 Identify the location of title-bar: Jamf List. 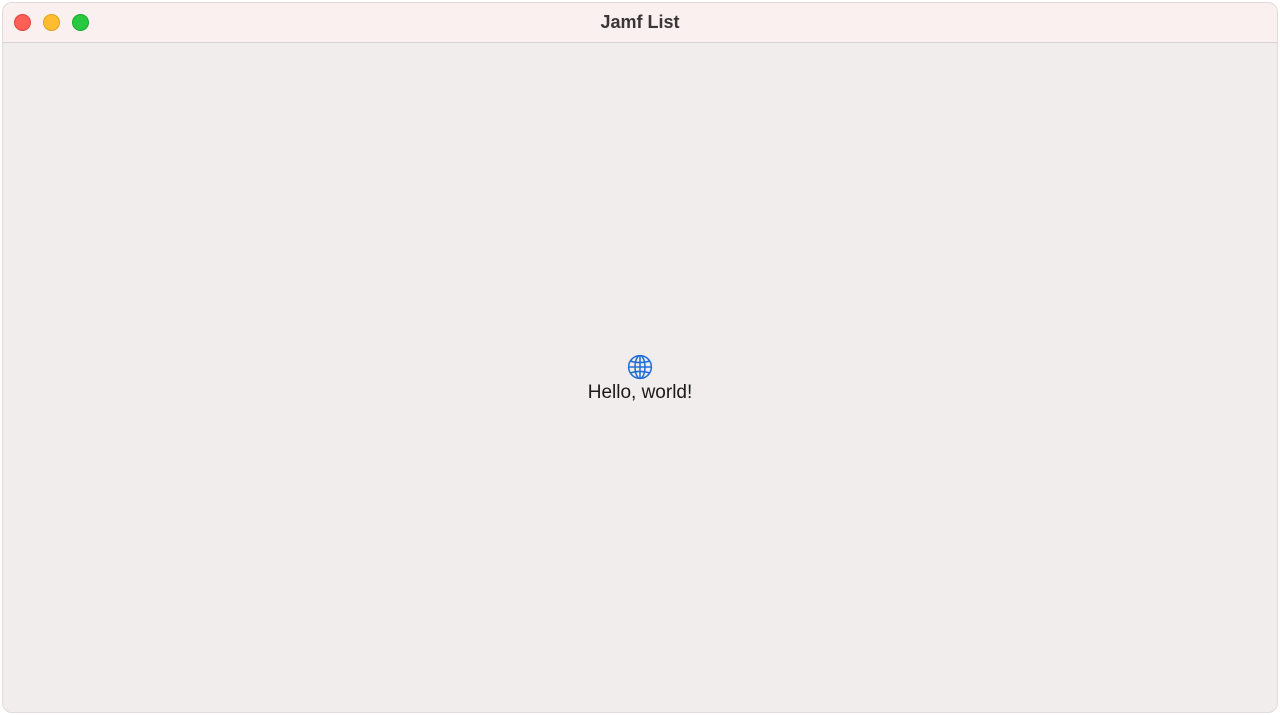
(640, 23).